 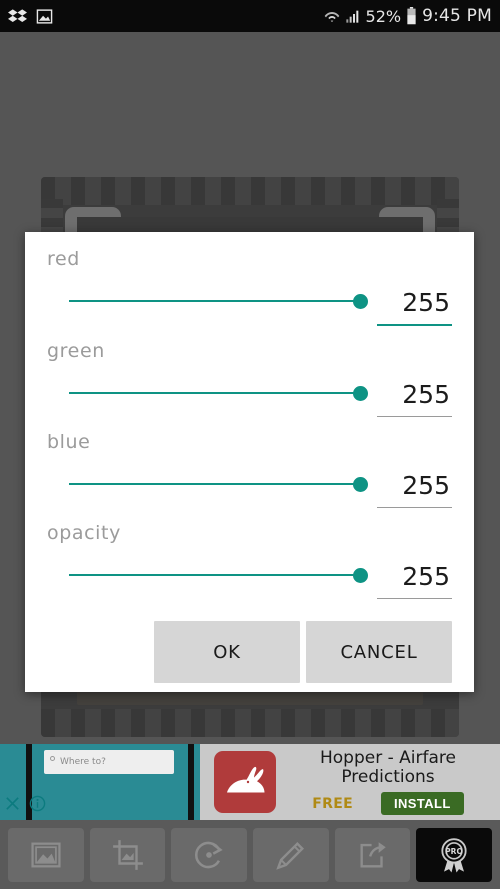 I want to click on row-label-red: red, so click(x=63, y=259).